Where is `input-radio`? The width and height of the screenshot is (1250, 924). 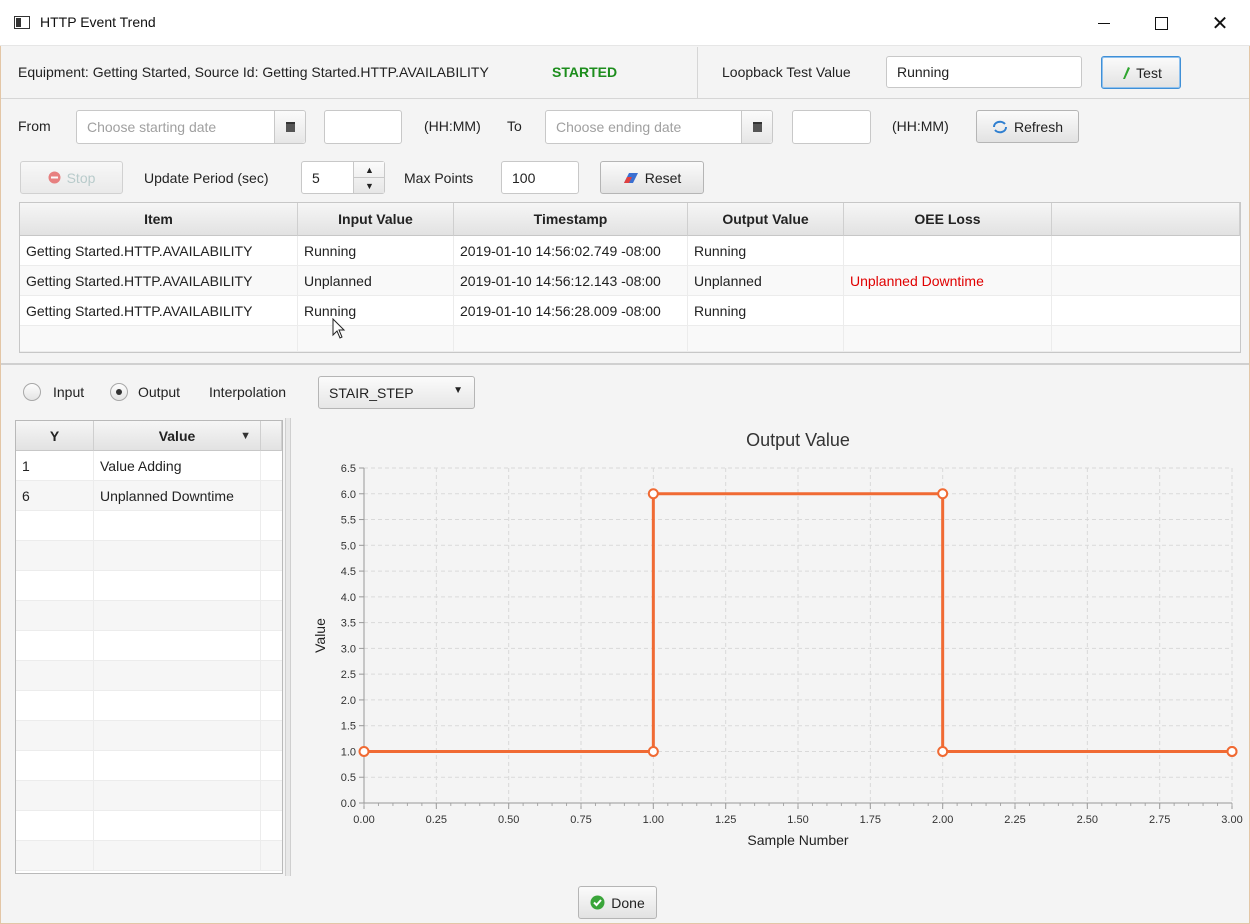 input-radio is located at coordinates (32, 392).